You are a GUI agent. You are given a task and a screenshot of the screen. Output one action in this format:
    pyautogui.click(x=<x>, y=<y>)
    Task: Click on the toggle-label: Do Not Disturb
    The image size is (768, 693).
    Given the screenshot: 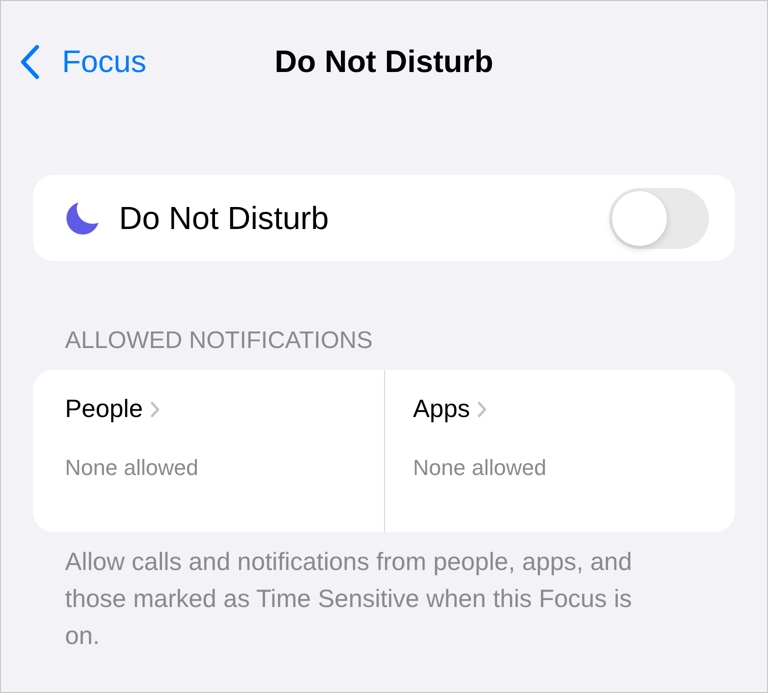 What is the action you would take?
    pyautogui.click(x=224, y=218)
    